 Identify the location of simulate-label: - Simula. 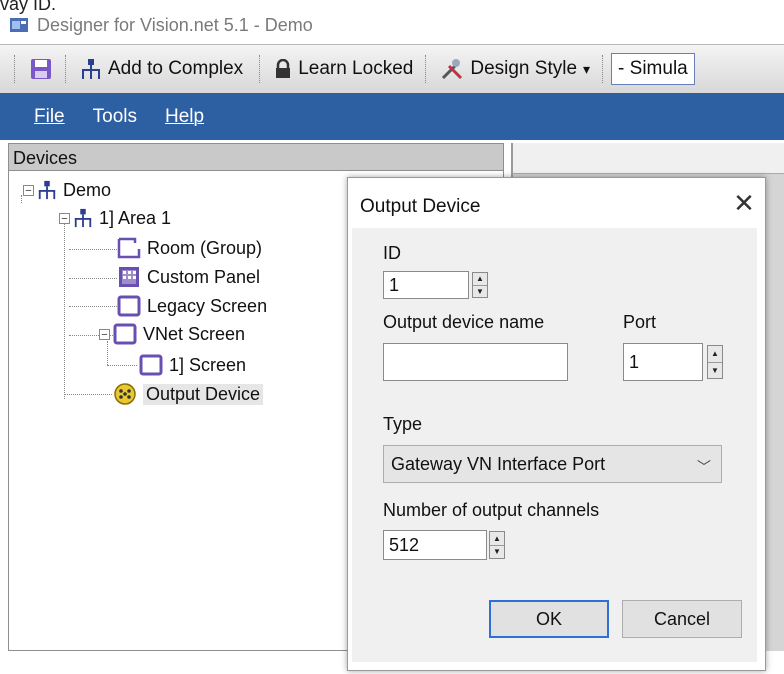
(653, 68).